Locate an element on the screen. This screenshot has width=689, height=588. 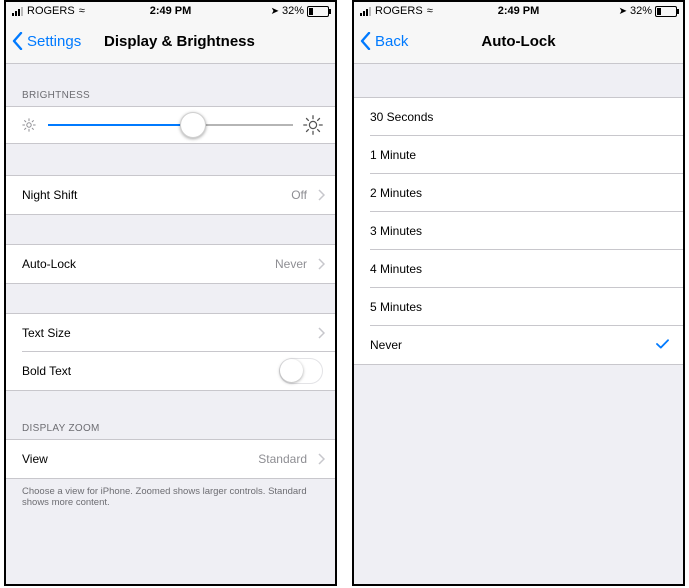
auto-lock-option: Never is located at coordinates (518, 345).